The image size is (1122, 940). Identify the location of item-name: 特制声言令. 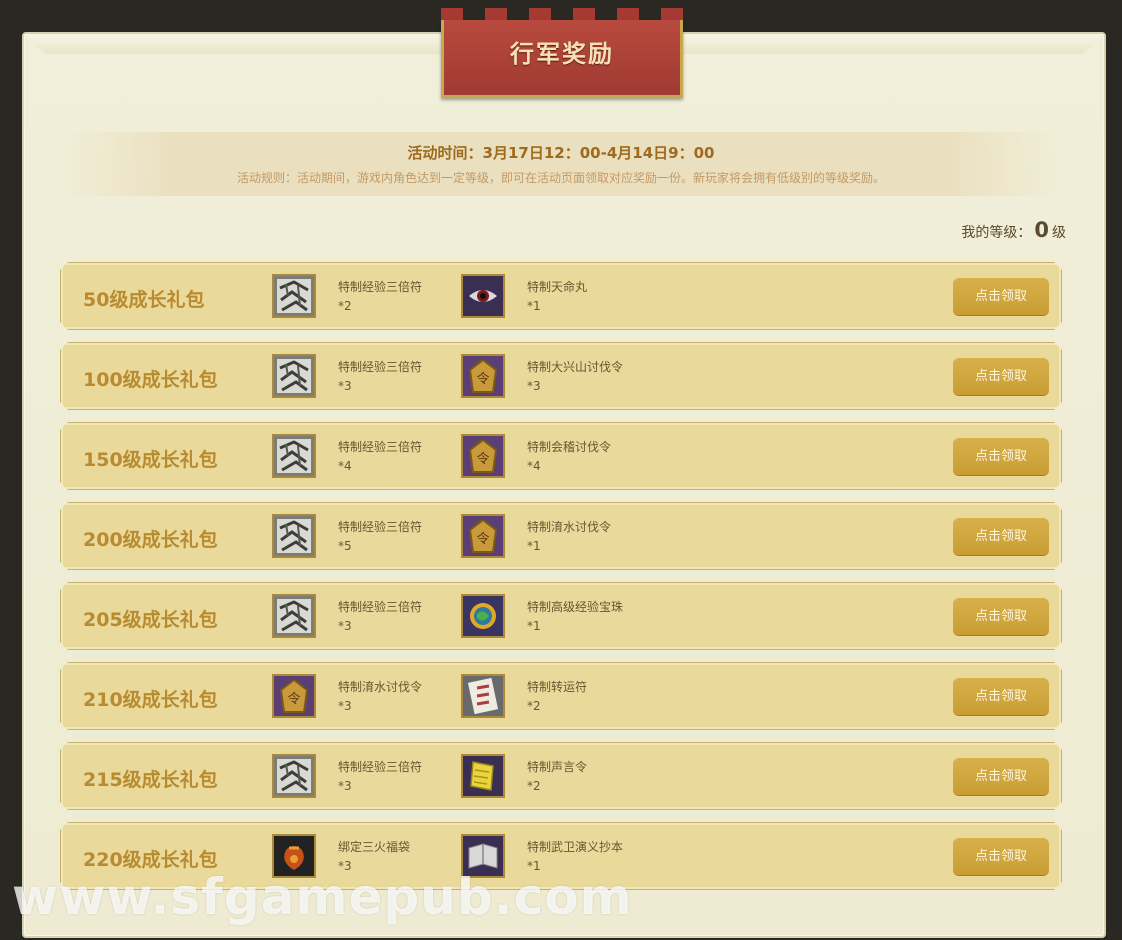
(557, 767).